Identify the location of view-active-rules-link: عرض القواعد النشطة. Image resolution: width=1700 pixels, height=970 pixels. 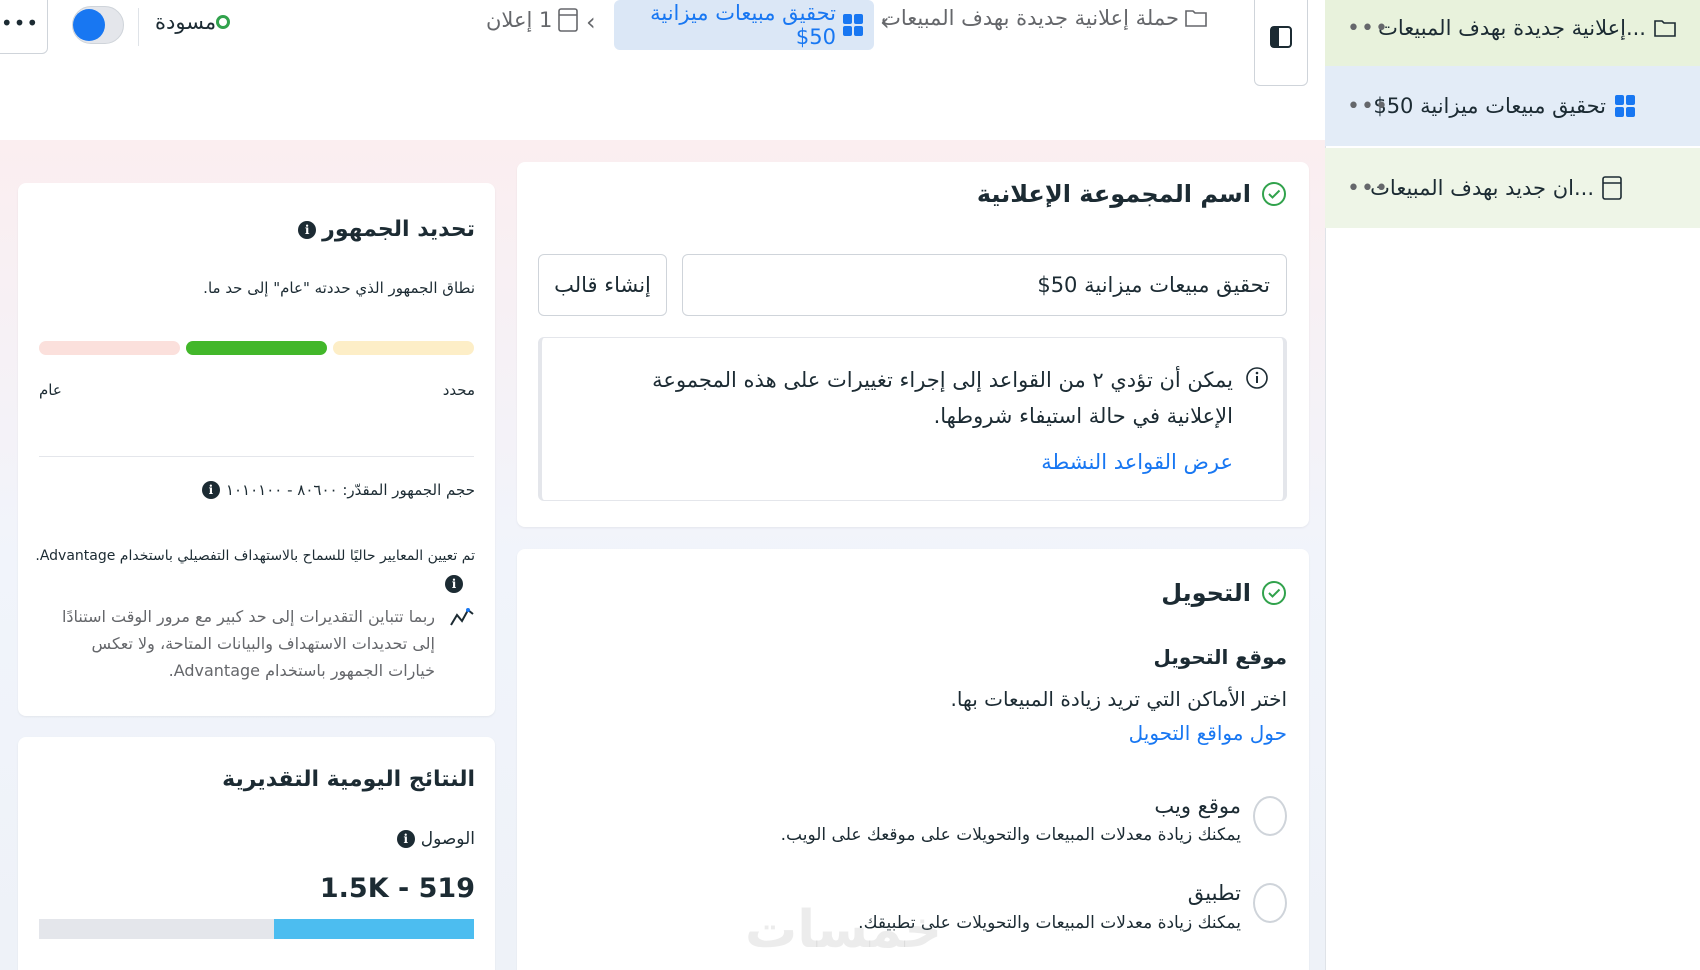
(1137, 462).